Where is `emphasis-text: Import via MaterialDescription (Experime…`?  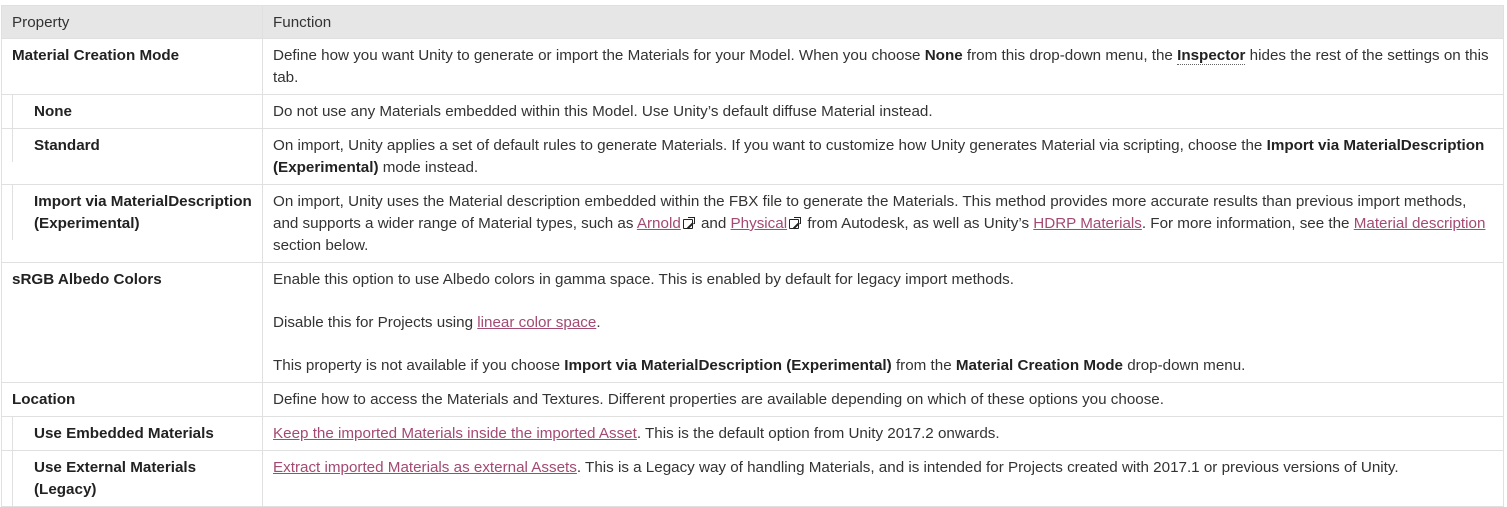 emphasis-text: Import via MaterialDescription (Experime… is located at coordinates (728, 365).